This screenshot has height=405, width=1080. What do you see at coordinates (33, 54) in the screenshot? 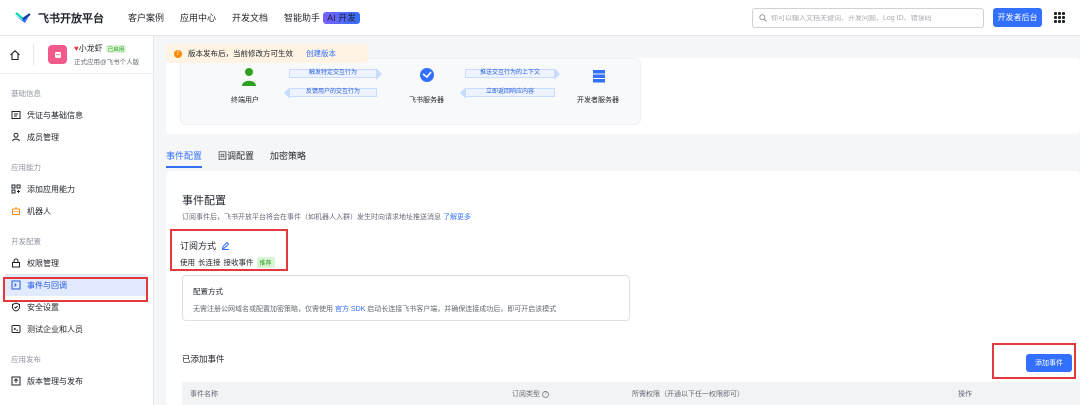
I see `divider` at bounding box center [33, 54].